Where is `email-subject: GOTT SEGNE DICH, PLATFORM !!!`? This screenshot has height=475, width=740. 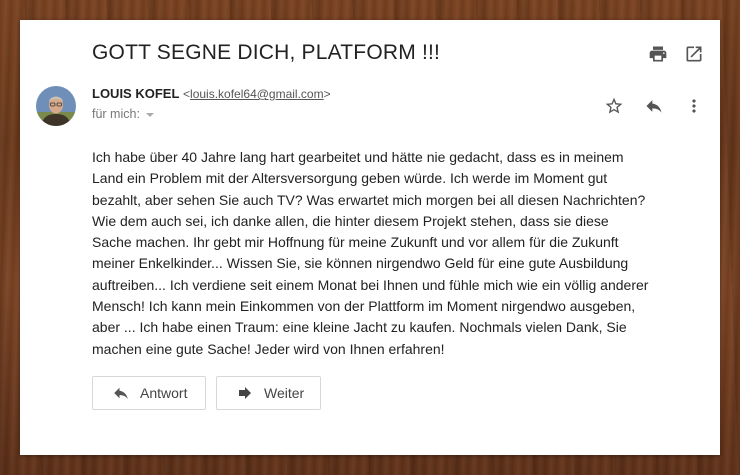 email-subject: GOTT SEGNE DICH, PLATFORM !!! is located at coordinates (266, 52).